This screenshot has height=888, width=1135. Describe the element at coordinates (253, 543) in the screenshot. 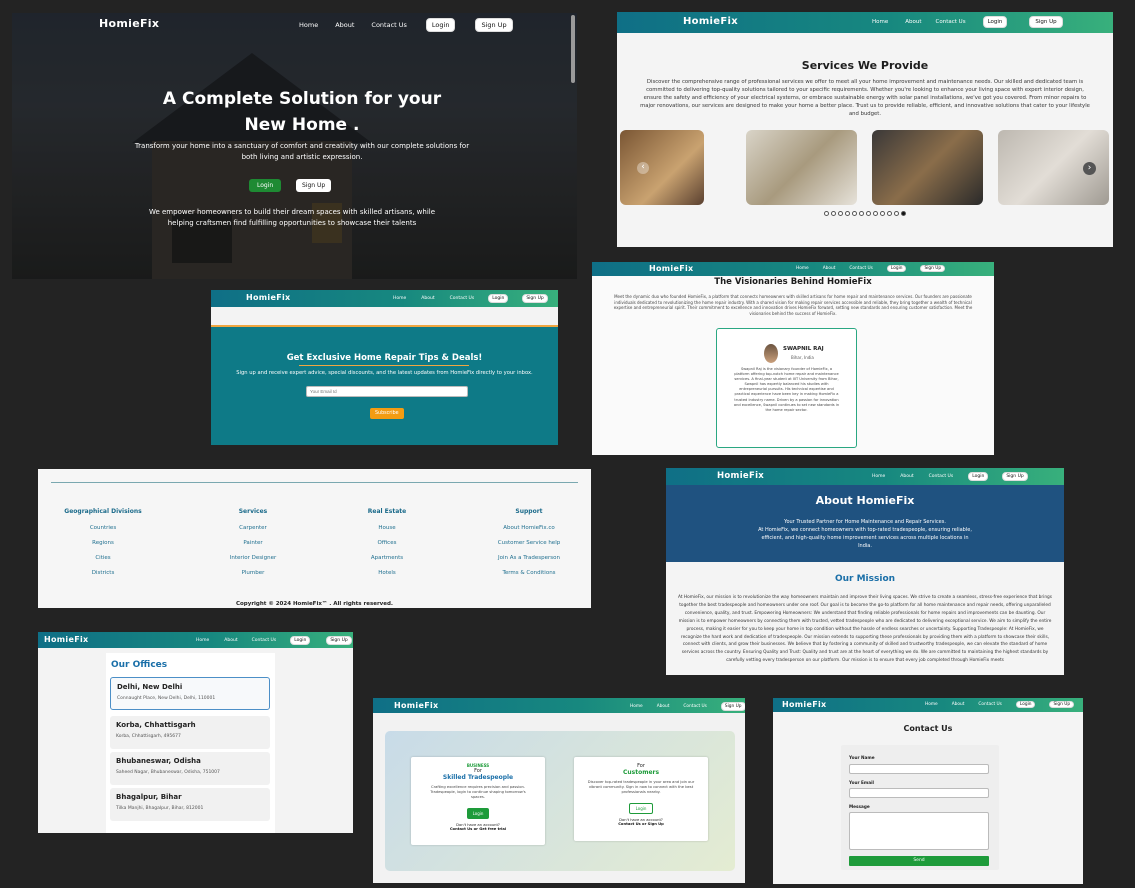

I see `footer-link: Painter` at that location.